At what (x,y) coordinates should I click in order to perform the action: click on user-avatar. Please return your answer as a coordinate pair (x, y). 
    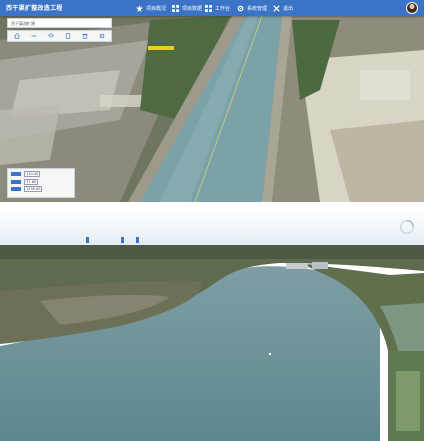
    Looking at the image, I should click on (412, 8).